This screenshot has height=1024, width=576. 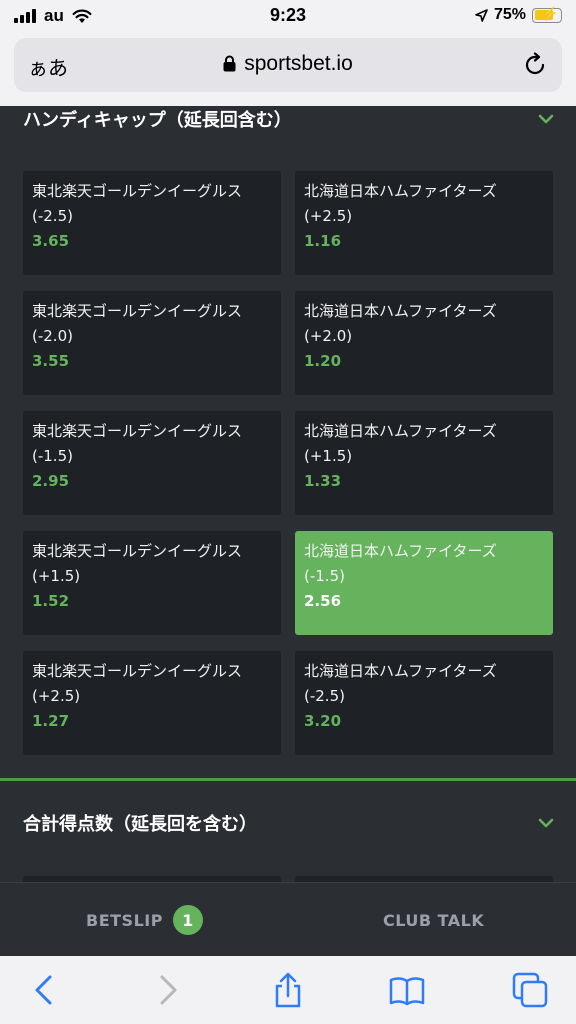 What do you see at coordinates (298, 63) in the screenshot?
I see `url-text: sportsbet.io` at bounding box center [298, 63].